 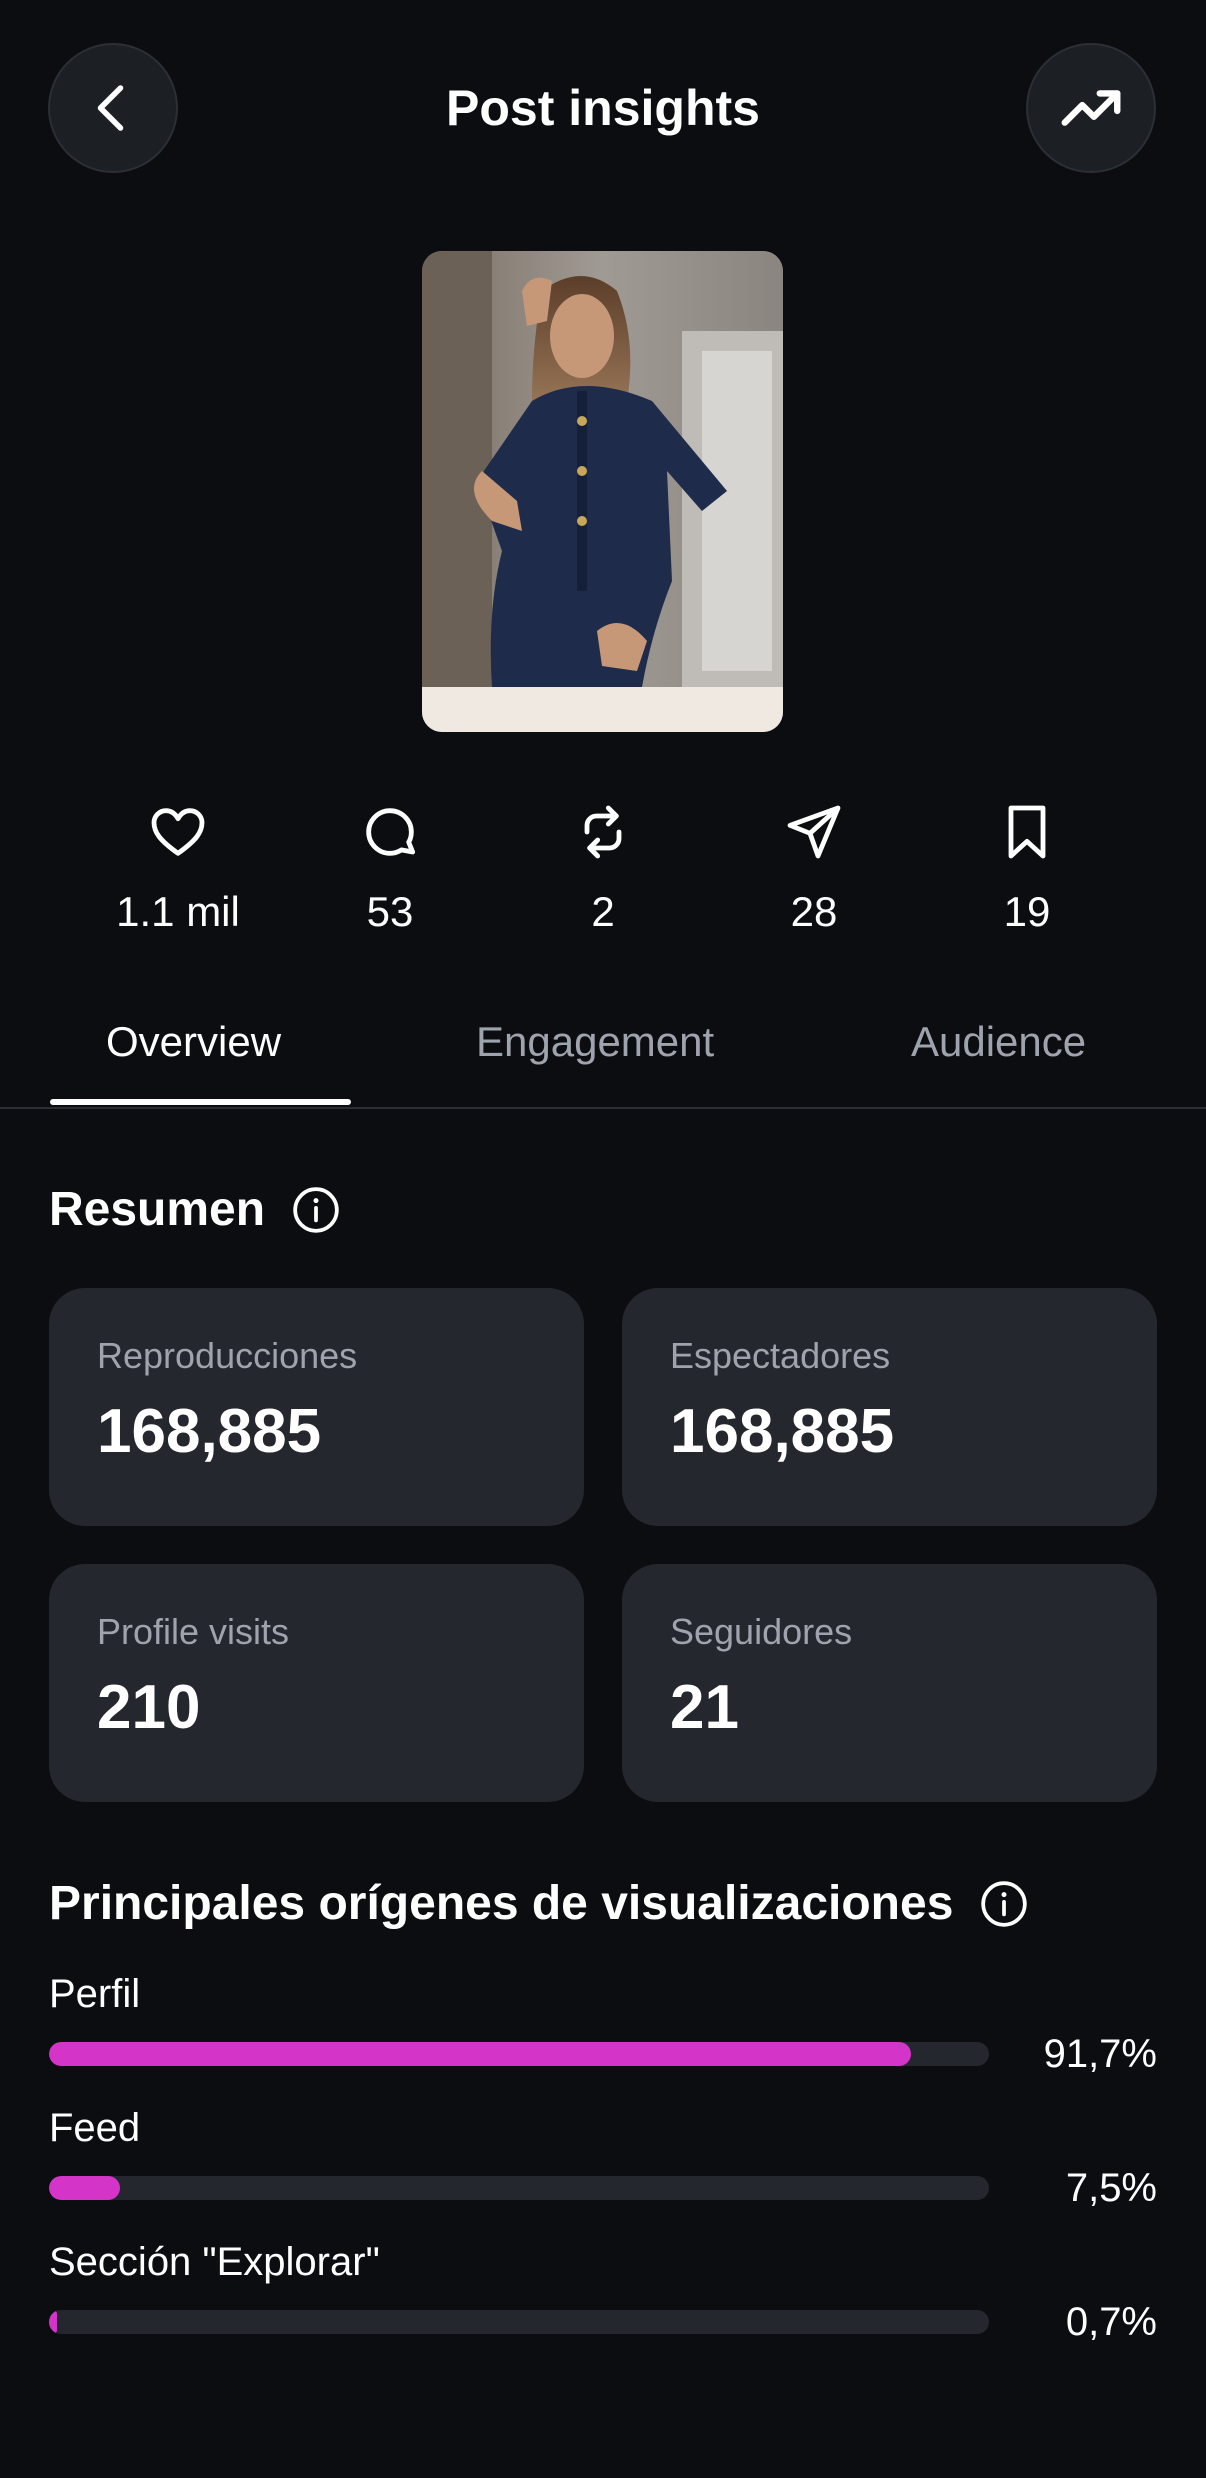 What do you see at coordinates (889, 1683) in the screenshot?
I see `stat-card-followers: Seguidores 21` at bounding box center [889, 1683].